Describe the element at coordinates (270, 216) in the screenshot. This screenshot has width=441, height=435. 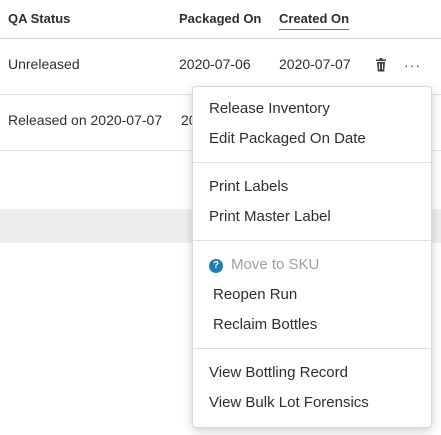
I see `menu-item-print-master-label: Print Master Label` at that location.